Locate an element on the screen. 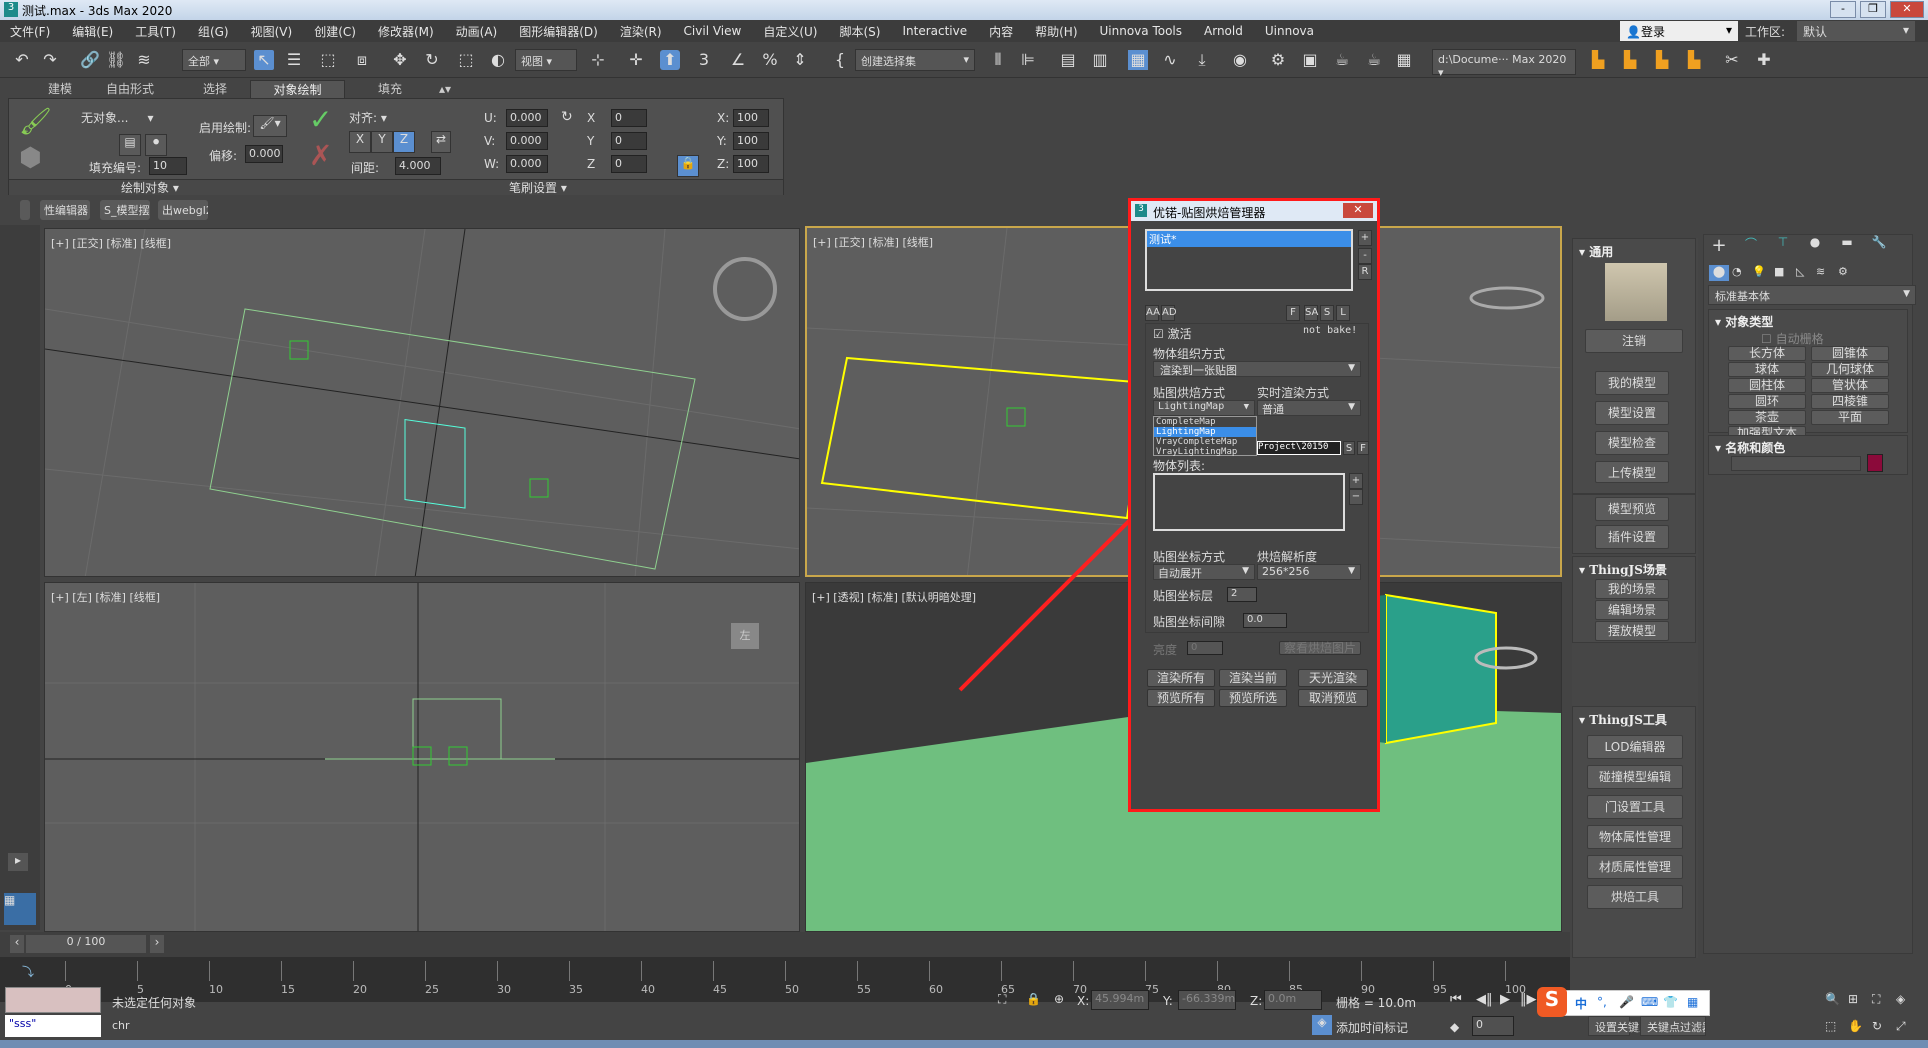 This screenshot has width=1928, height=1048. viewport-label: [+] [正交] [标准] [线框] is located at coordinates (873, 242).